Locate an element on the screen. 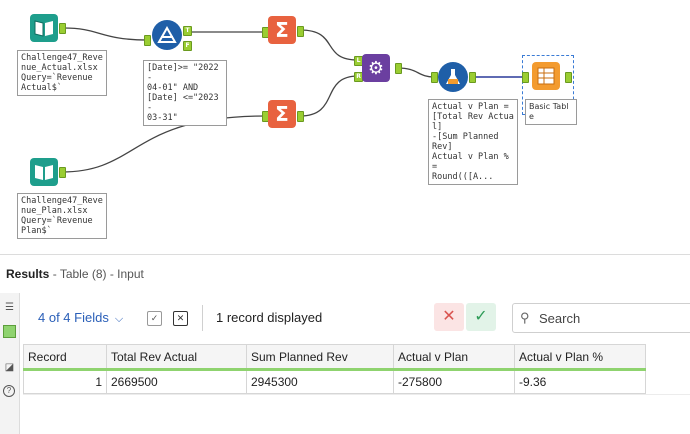 This screenshot has height=434, width=690. table-cell: 1 is located at coordinates (65, 381).